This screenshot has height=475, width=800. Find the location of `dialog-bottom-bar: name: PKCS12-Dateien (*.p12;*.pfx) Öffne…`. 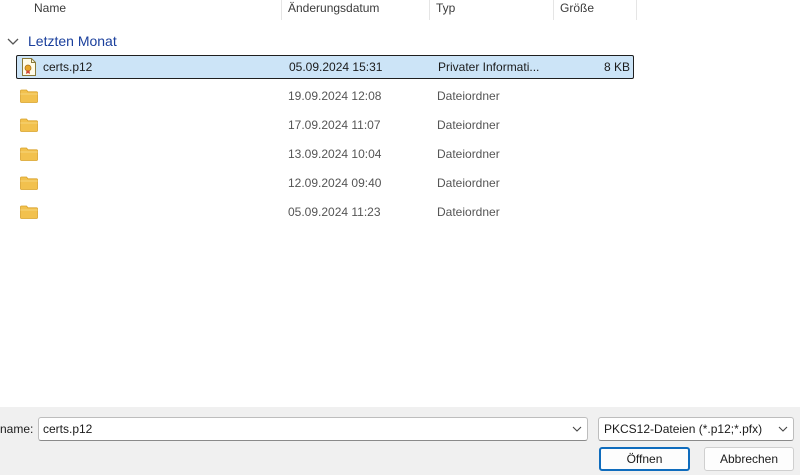

dialog-bottom-bar: name: PKCS12-Dateien (*.p12;*.pfx) Öffne… is located at coordinates (400, 441).